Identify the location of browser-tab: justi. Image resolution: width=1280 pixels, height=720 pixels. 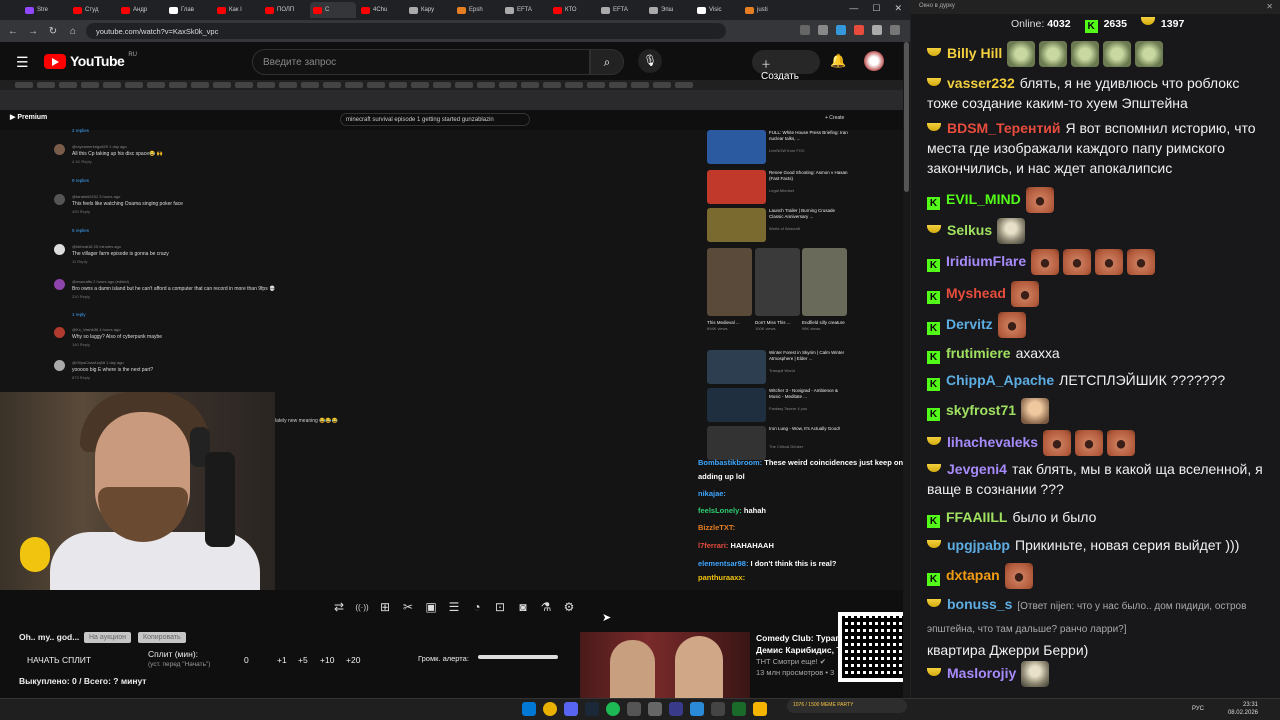
(765, 10).